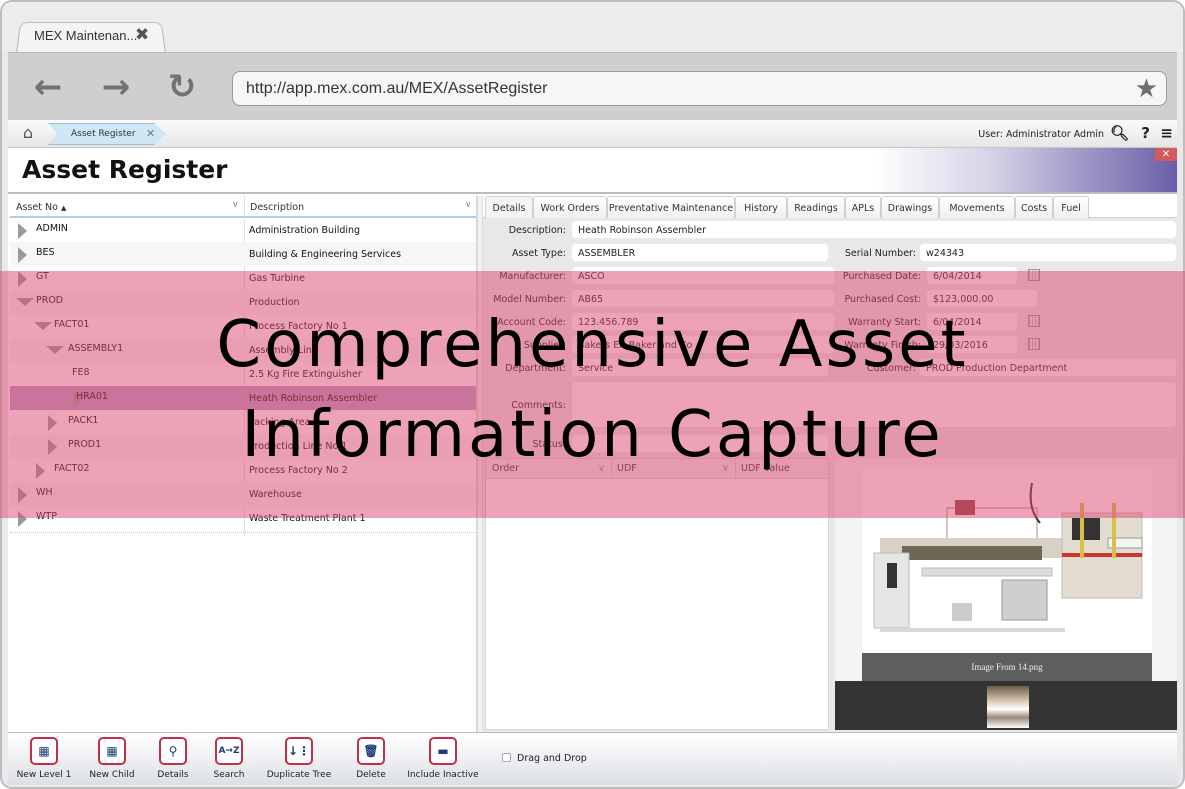 The image size is (1185, 789). I want to click on close-page-icon: ✕, so click(1166, 154).